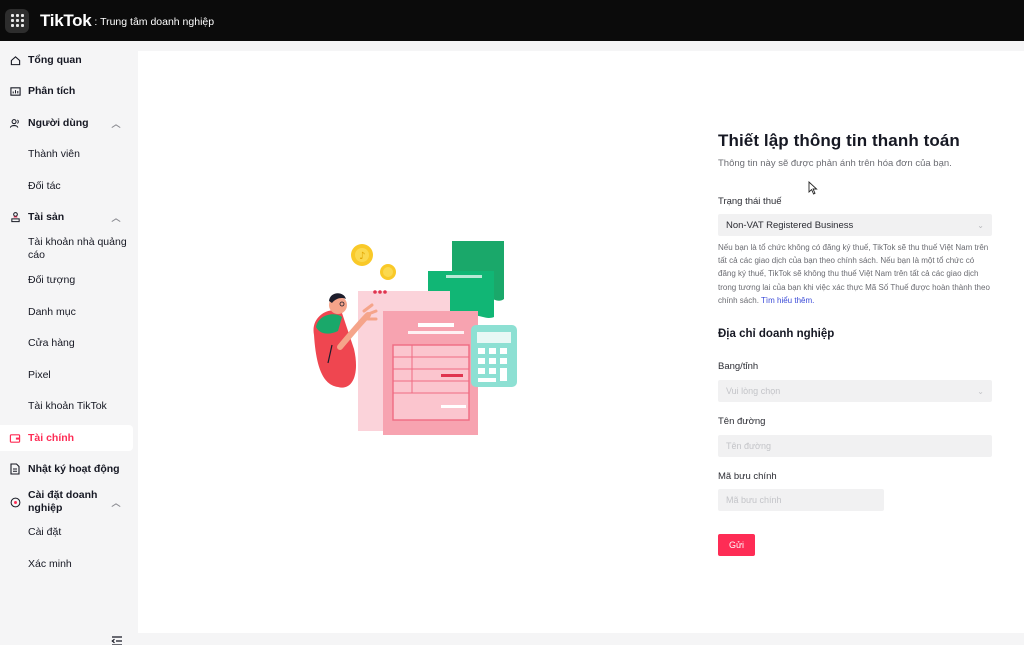  I want to click on mouse-cursor-icon, so click(813, 190).